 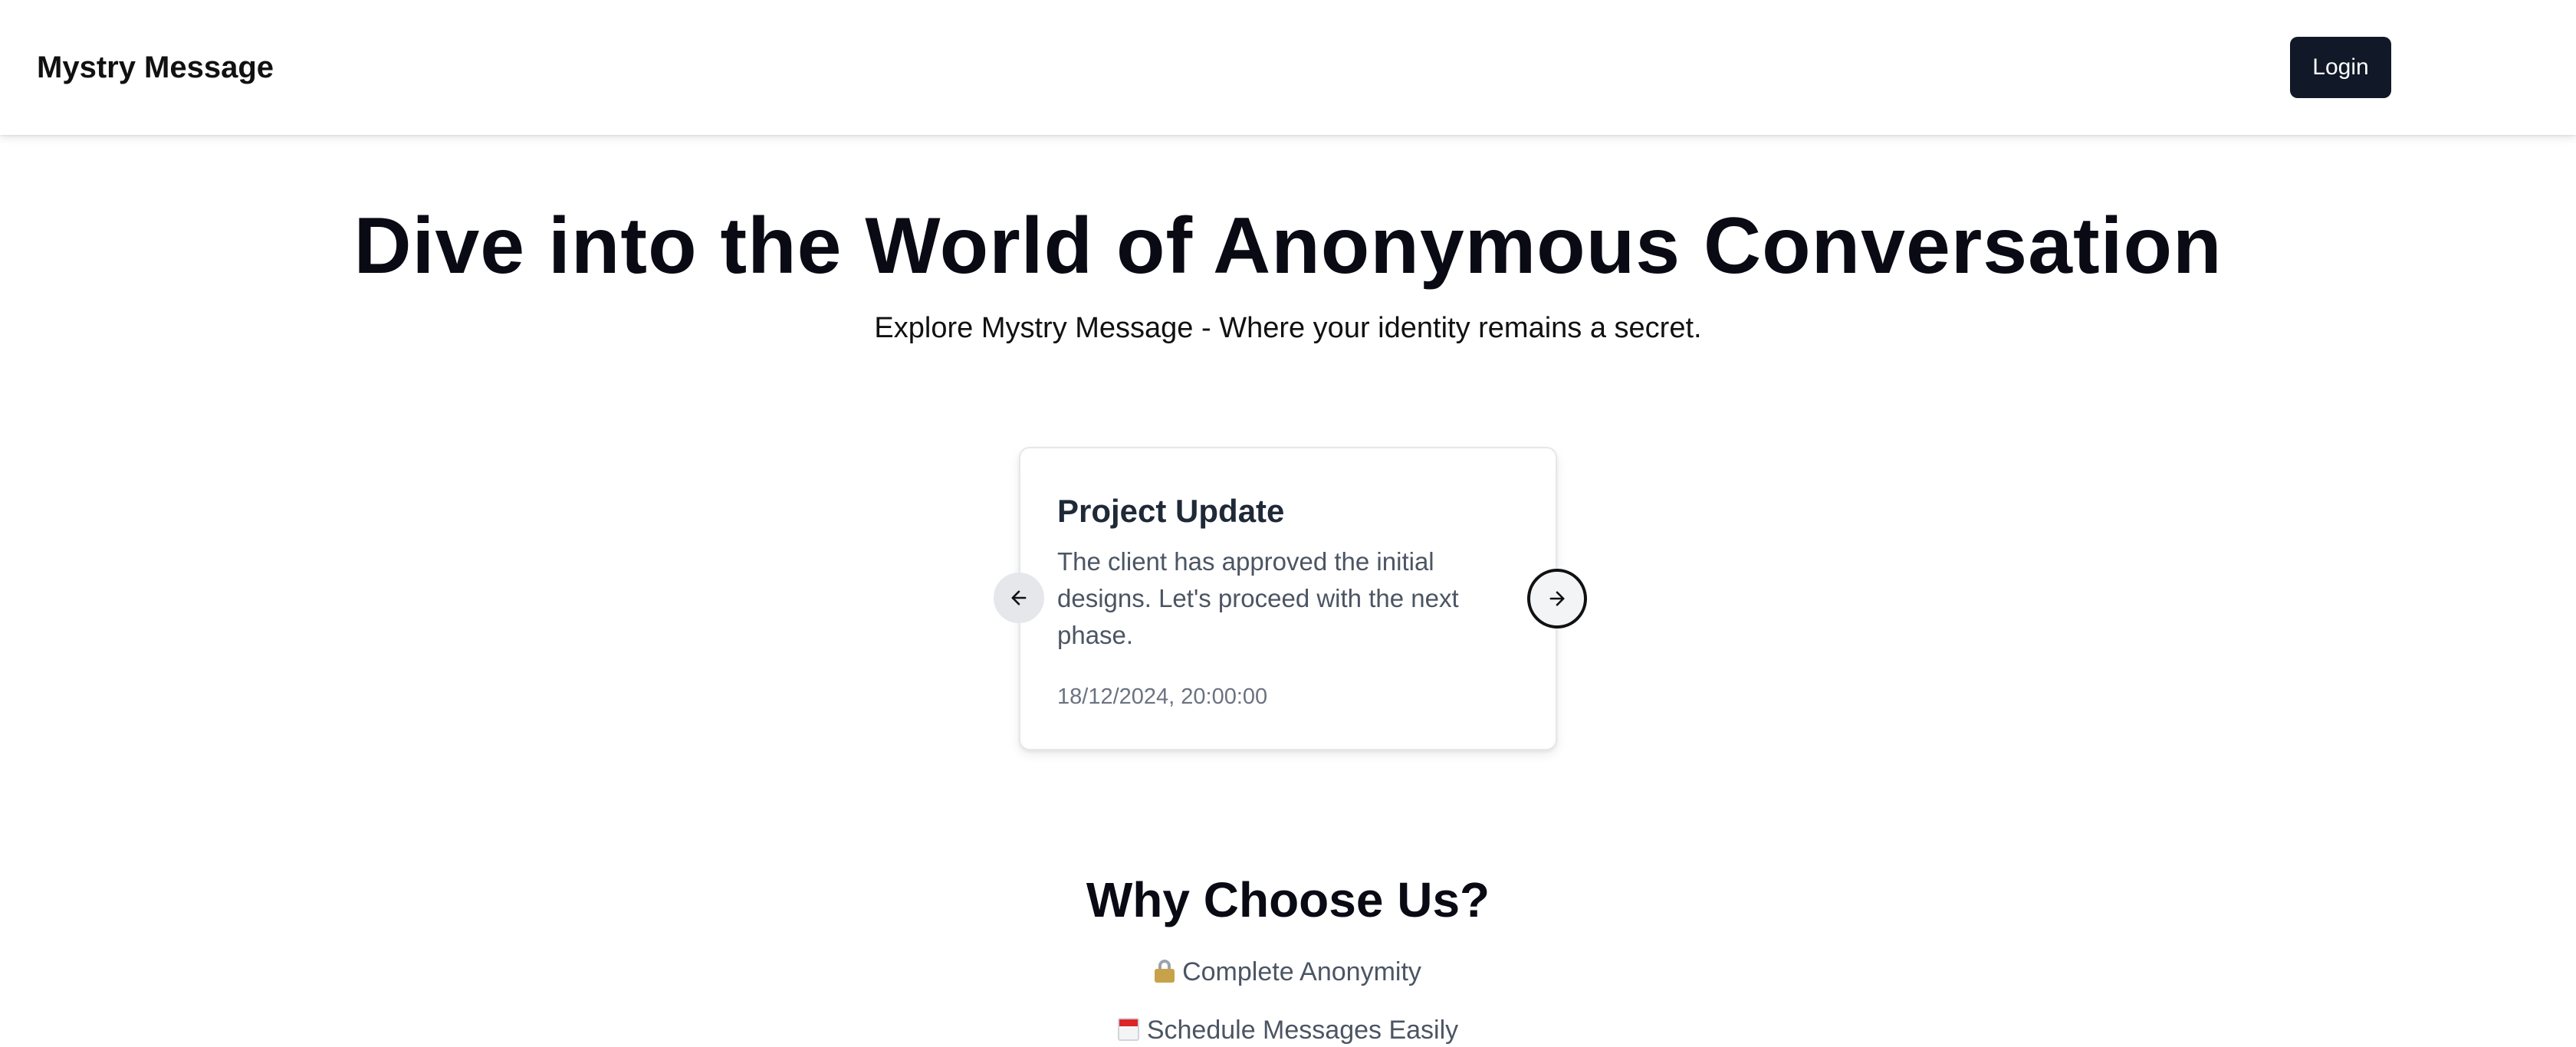 I want to click on feature-label: Complete Anonymity, so click(x=1302, y=971).